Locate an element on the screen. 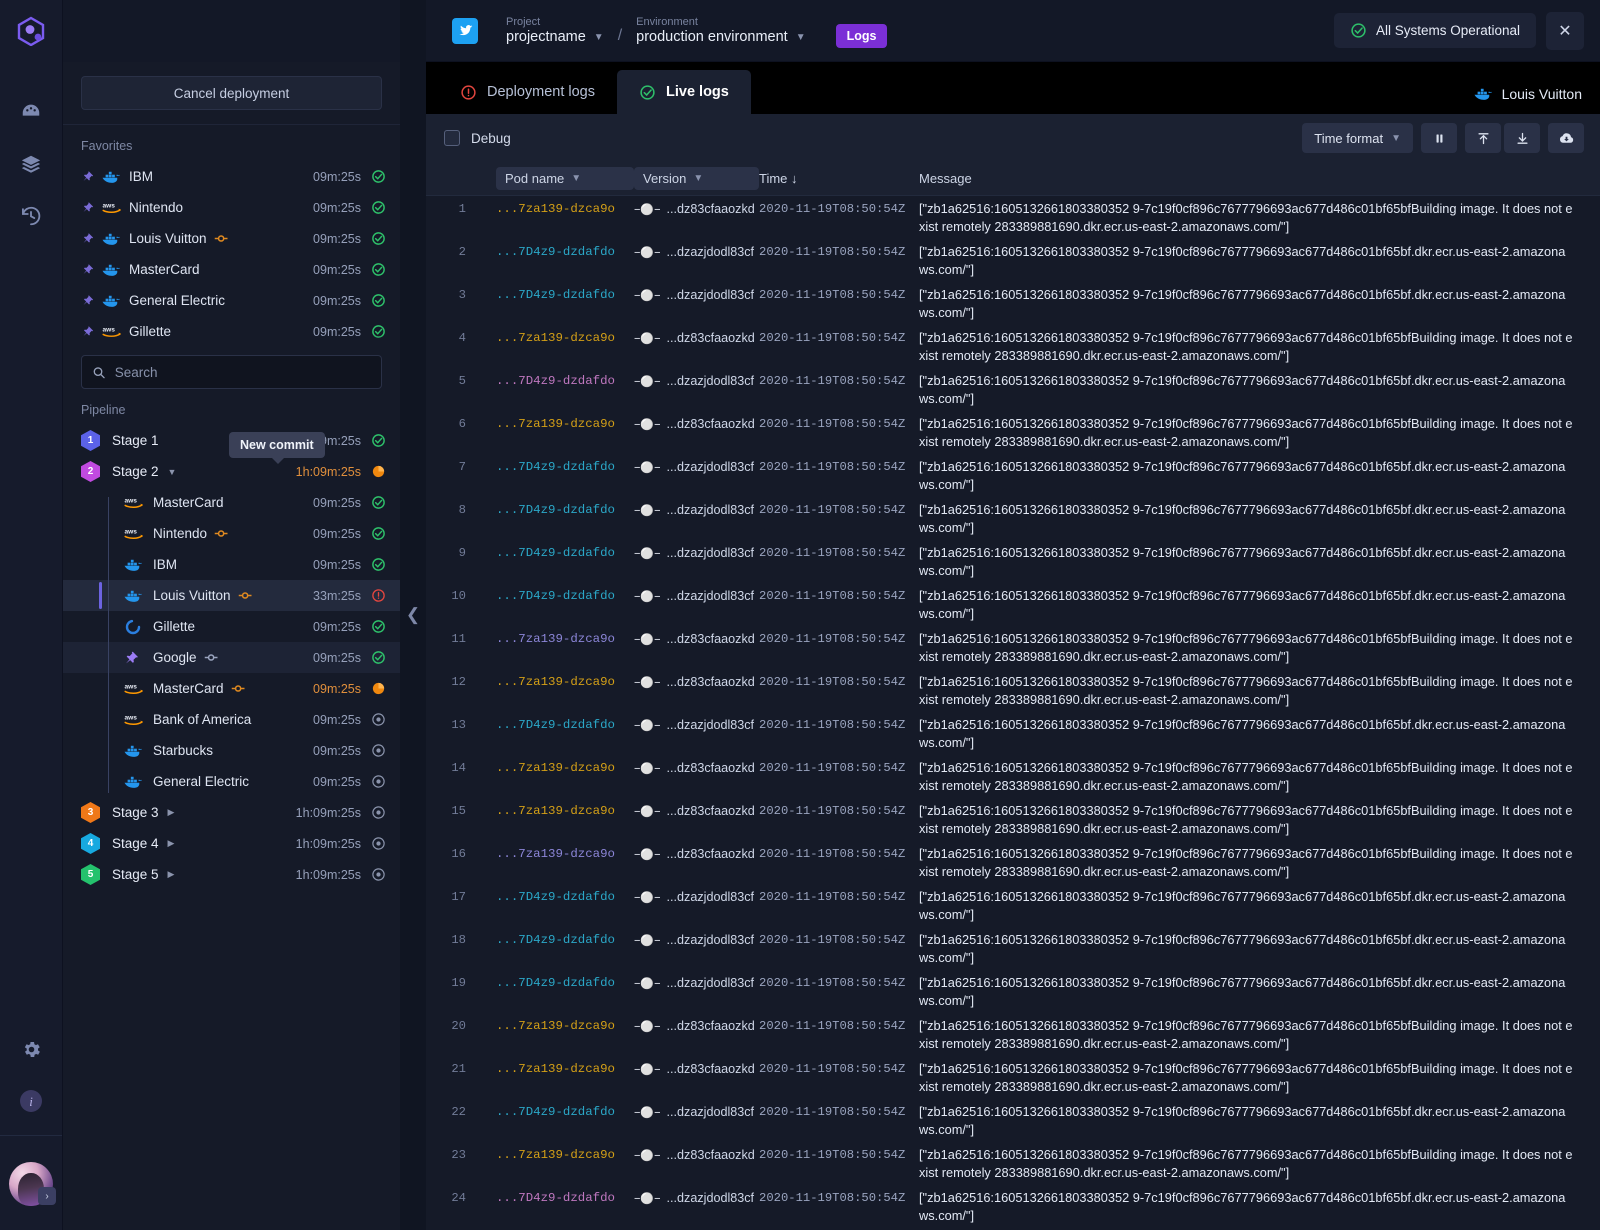 The image size is (1600, 1230). pipeline-job-item: IBM 09m:25s is located at coordinates (231, 564).